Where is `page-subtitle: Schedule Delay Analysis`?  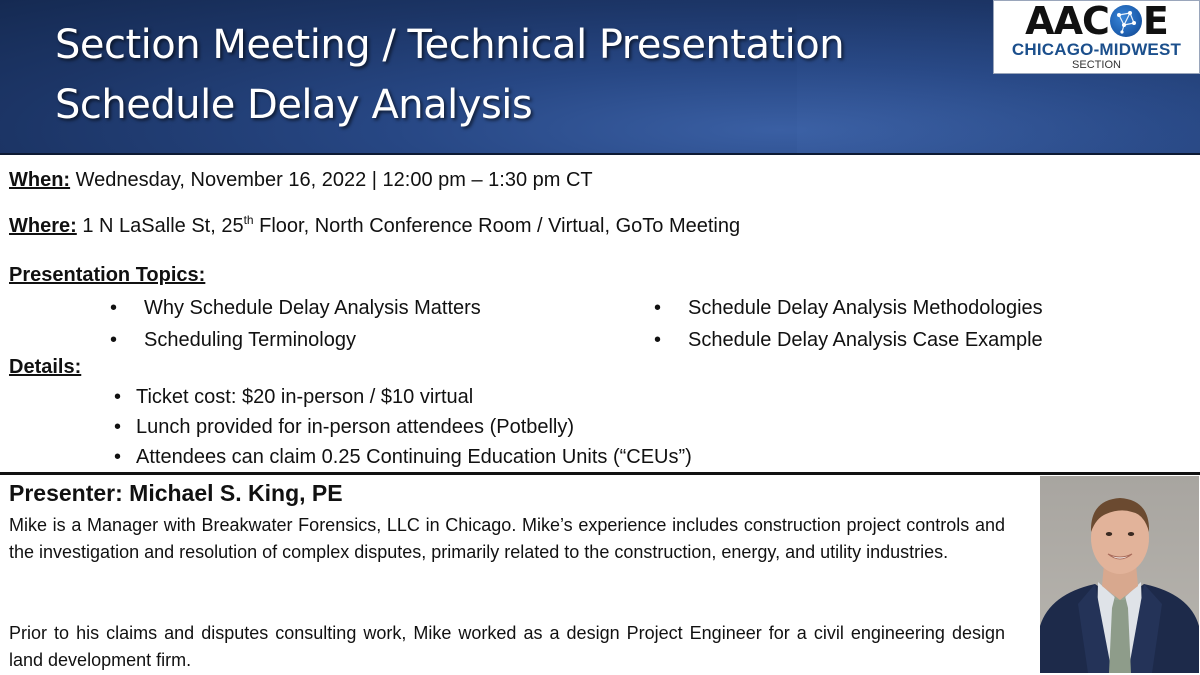 page-subtitle: Schedule Delay Analysis is located at coordinates (294, 105).